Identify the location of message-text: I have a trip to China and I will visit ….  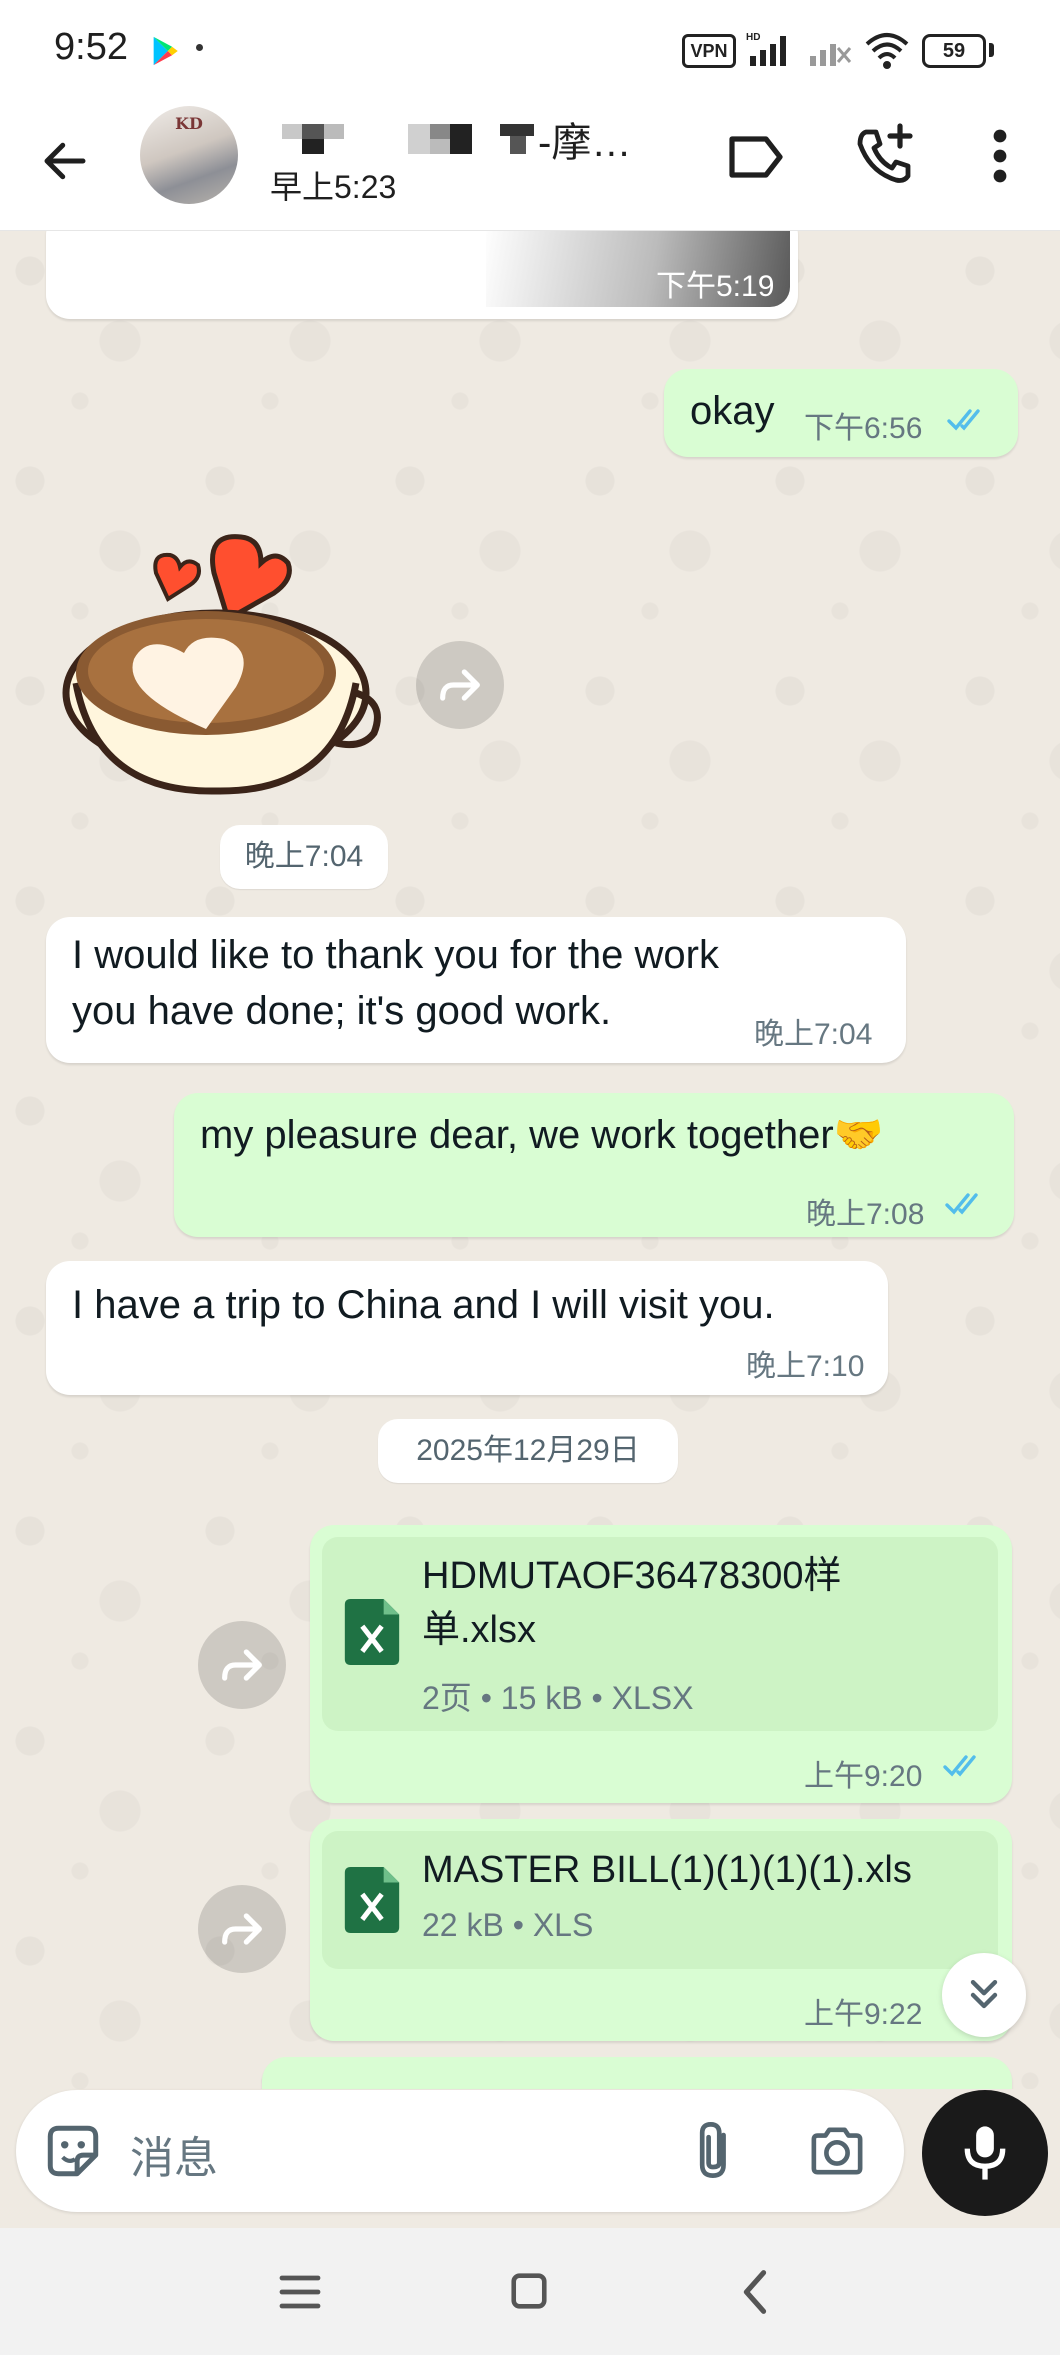
(423, 1305).